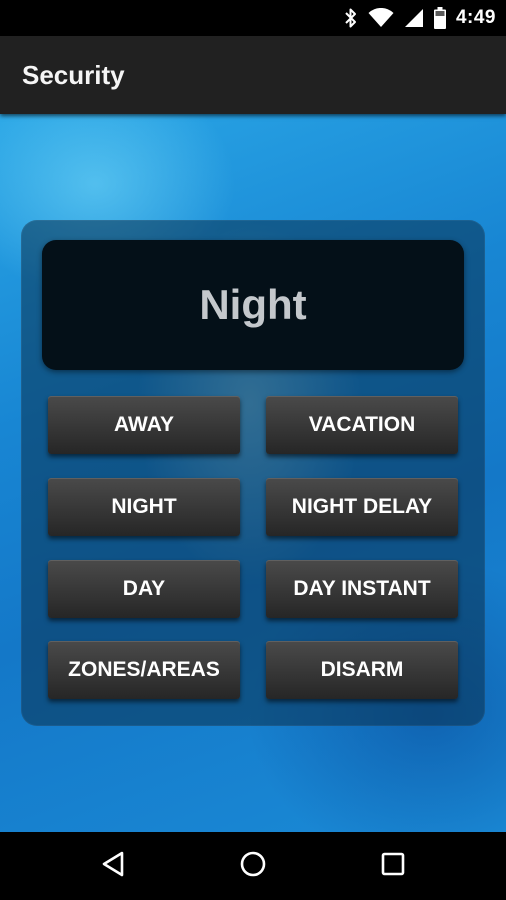  Describe the element at coordinates (351, 18) in the screenshot. I see `bluetooth-icon` at that location.